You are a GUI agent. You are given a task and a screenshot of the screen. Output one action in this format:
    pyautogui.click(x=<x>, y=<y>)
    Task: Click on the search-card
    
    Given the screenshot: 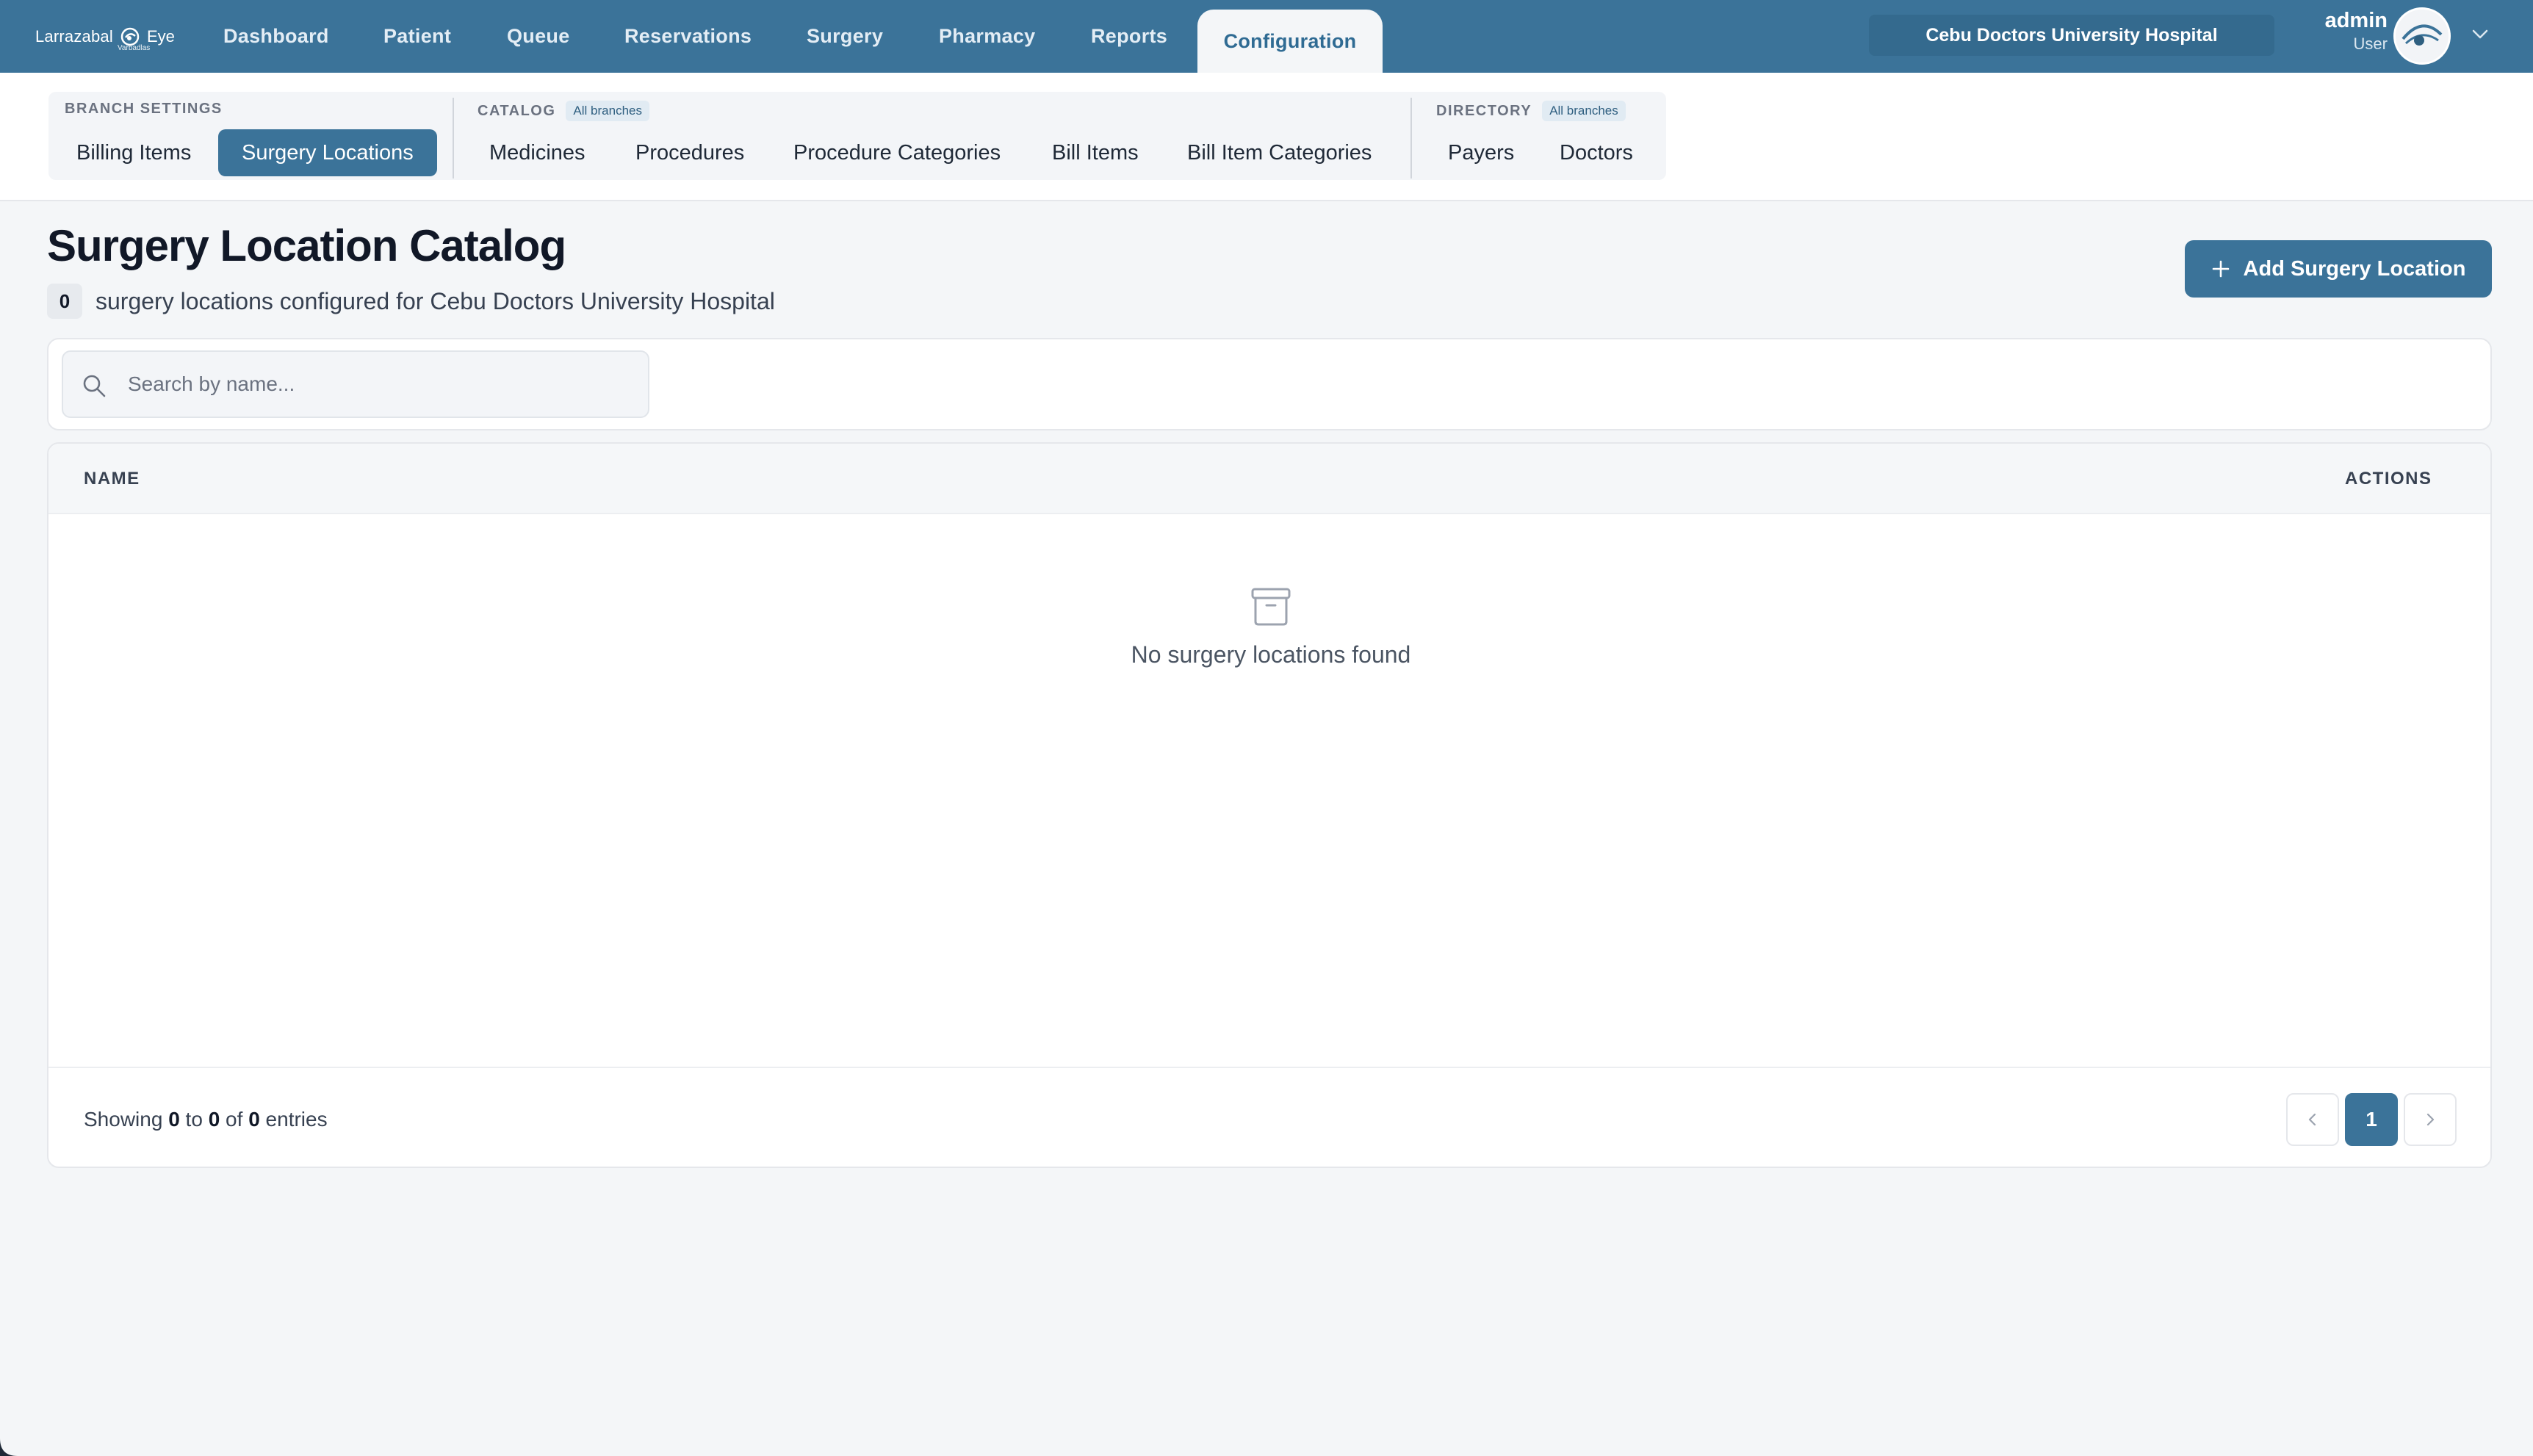 What is the action you would take?
    pyautogui.click(x=1269, y=384)
    